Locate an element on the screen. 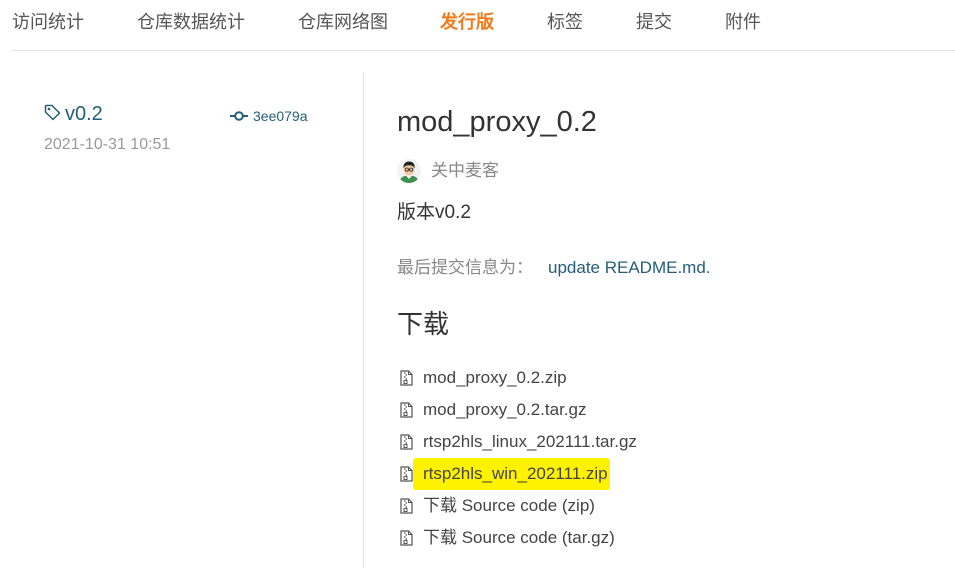 The height and width of the screenshot is (568, 955). tab-repo-data-stats: 仓库数据统计 is located at coordinates (191, 22).